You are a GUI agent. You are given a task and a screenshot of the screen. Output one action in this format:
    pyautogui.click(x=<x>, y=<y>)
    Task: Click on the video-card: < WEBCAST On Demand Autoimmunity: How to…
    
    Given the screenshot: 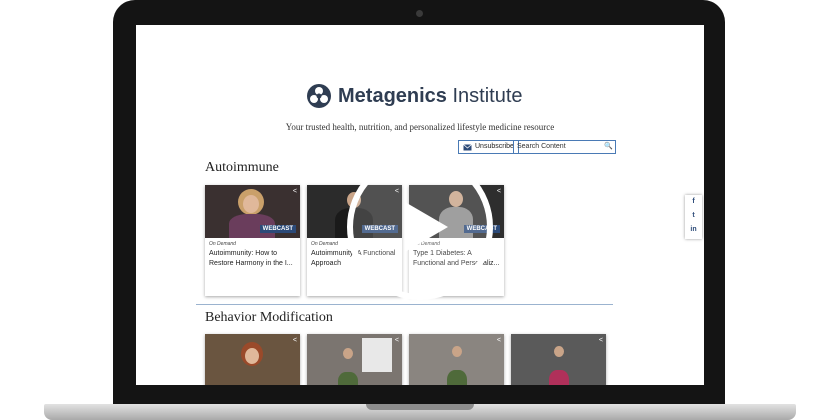 What is the action you would take?
    pyautogui.click(x=252, y=240)
    